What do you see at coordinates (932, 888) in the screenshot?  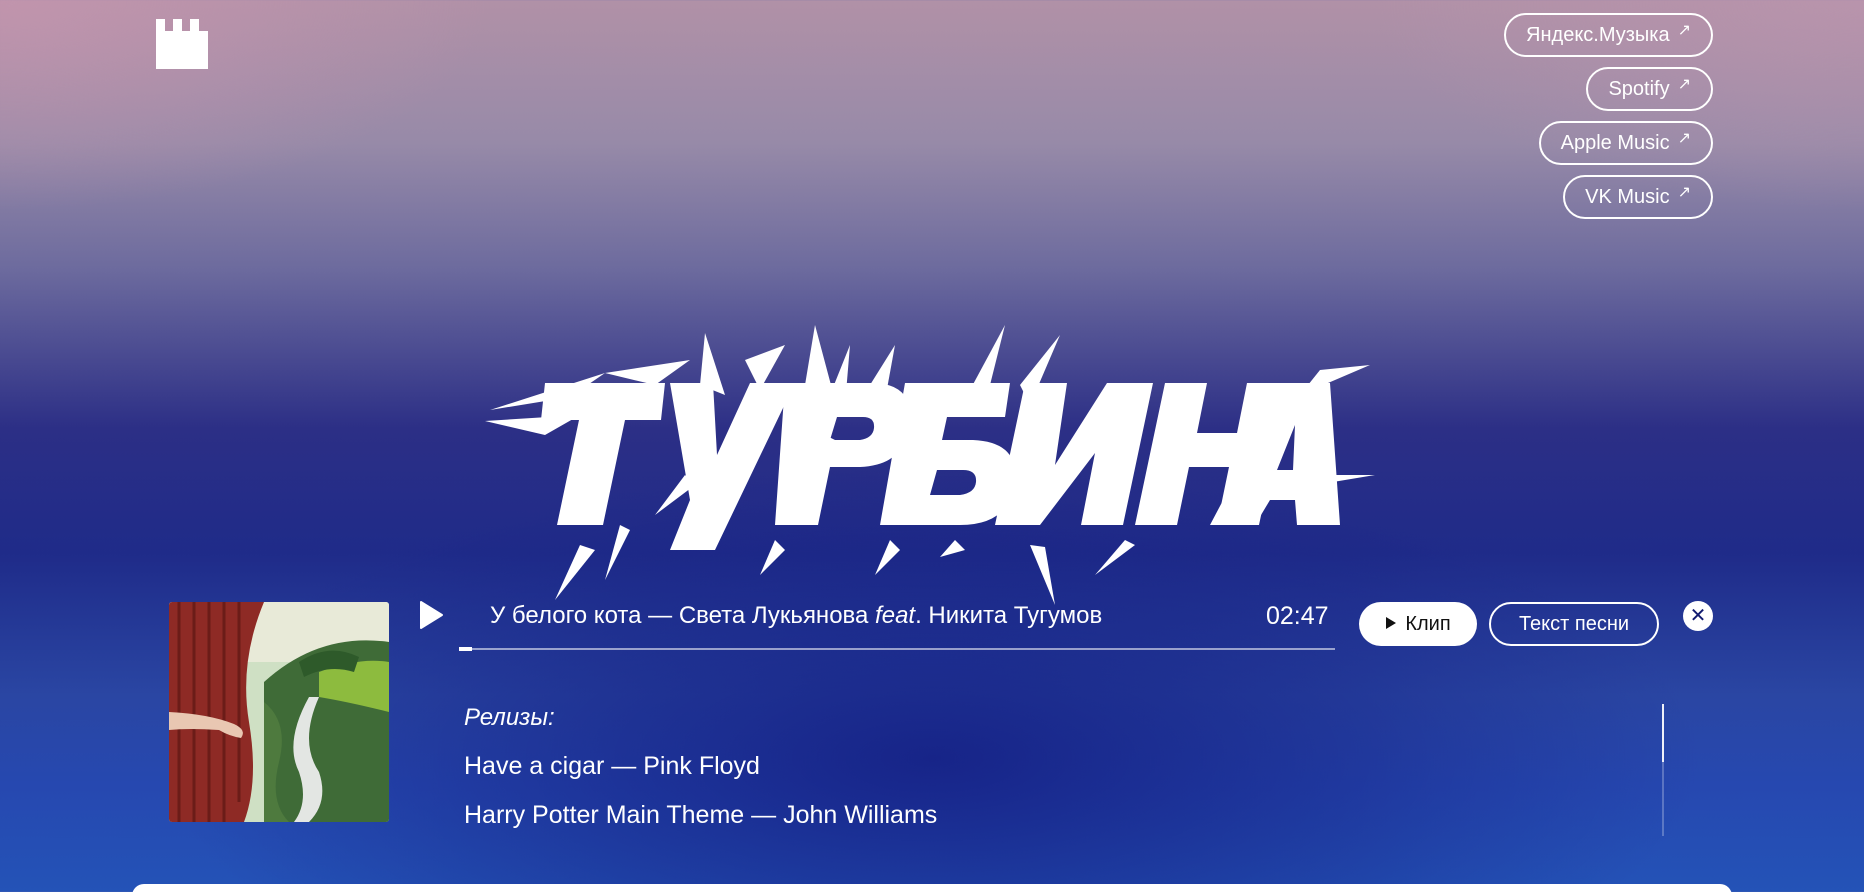 I see `bottom-panel` at bounding box center [932, 888].